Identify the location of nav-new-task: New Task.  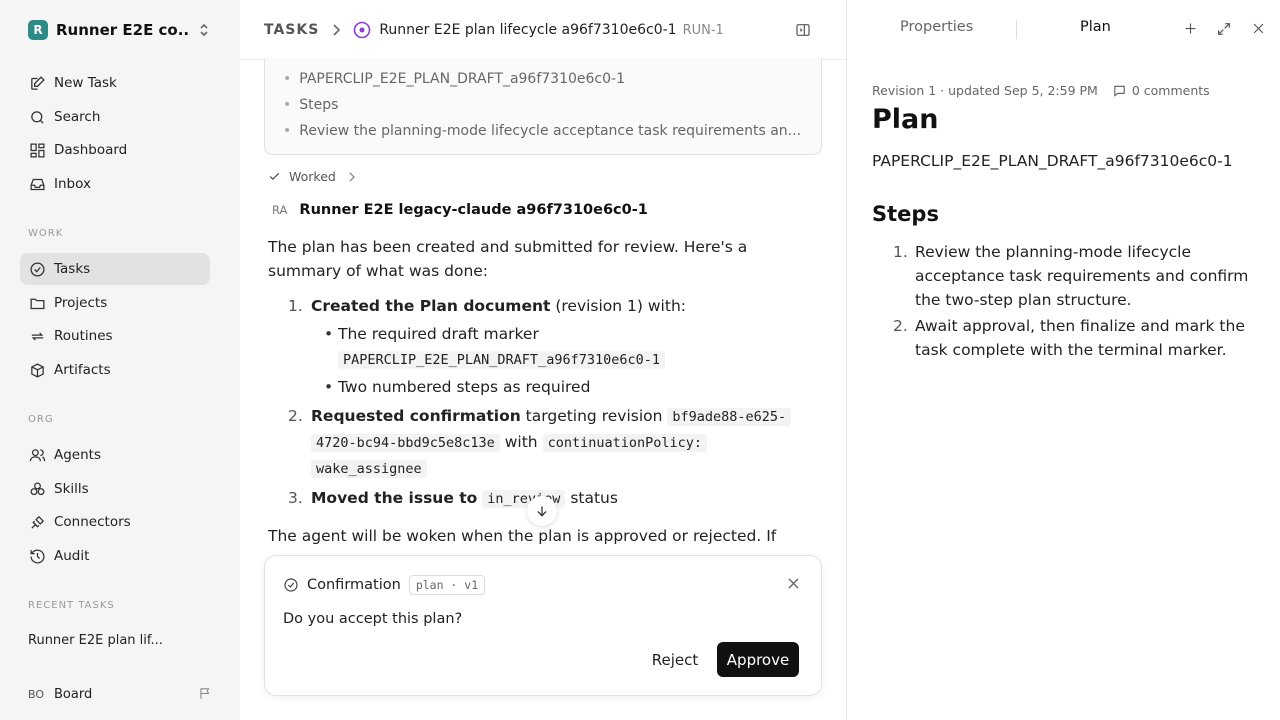
(115, 83).